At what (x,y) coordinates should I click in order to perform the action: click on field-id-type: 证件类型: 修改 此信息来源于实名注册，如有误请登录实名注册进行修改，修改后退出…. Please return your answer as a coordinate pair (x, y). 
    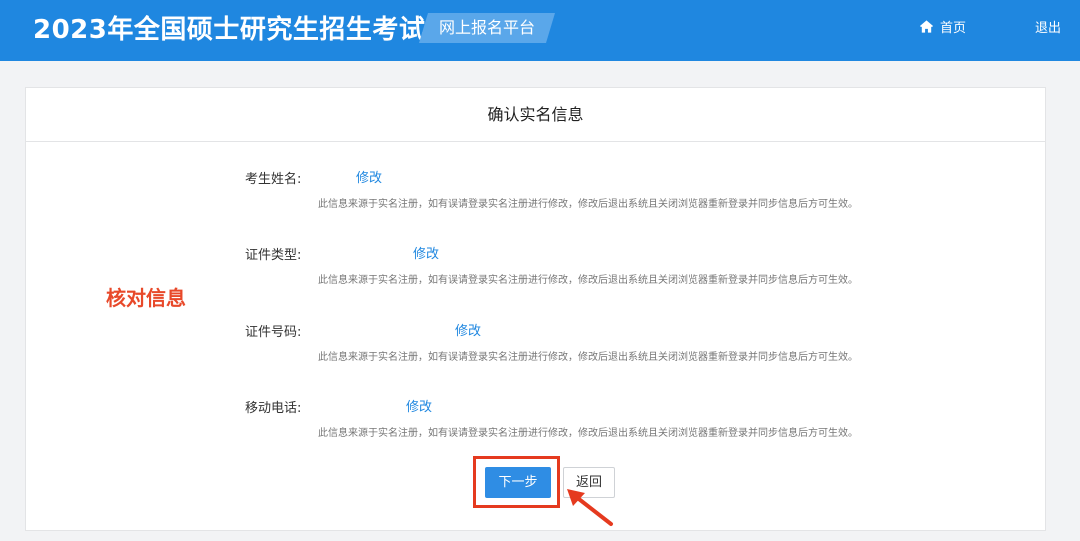
    Looking at the image, I should click on (535, 274).